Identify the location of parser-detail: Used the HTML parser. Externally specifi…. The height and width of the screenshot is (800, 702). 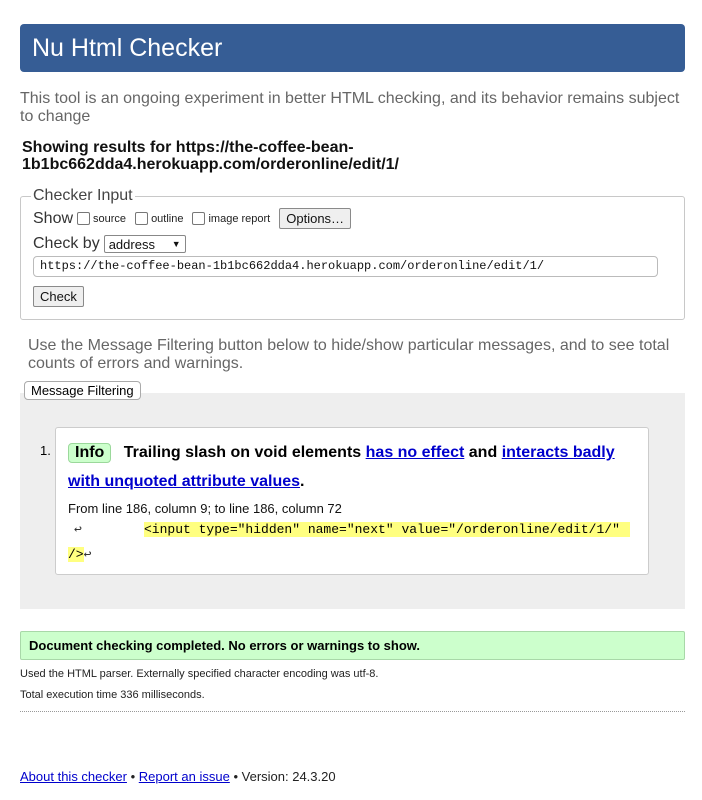
(199, 674).